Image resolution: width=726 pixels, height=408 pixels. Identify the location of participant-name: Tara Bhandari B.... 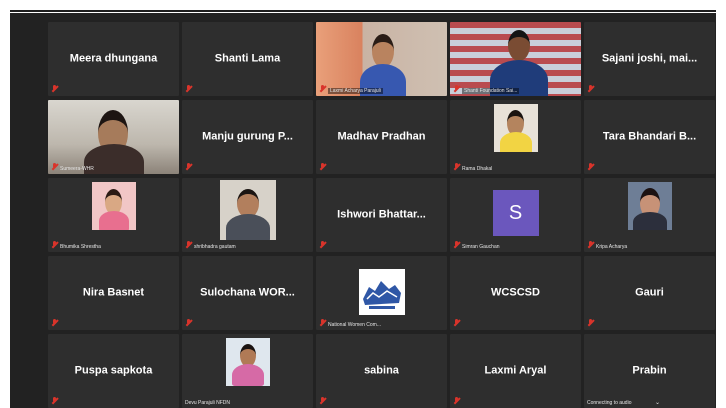
(649, 136).